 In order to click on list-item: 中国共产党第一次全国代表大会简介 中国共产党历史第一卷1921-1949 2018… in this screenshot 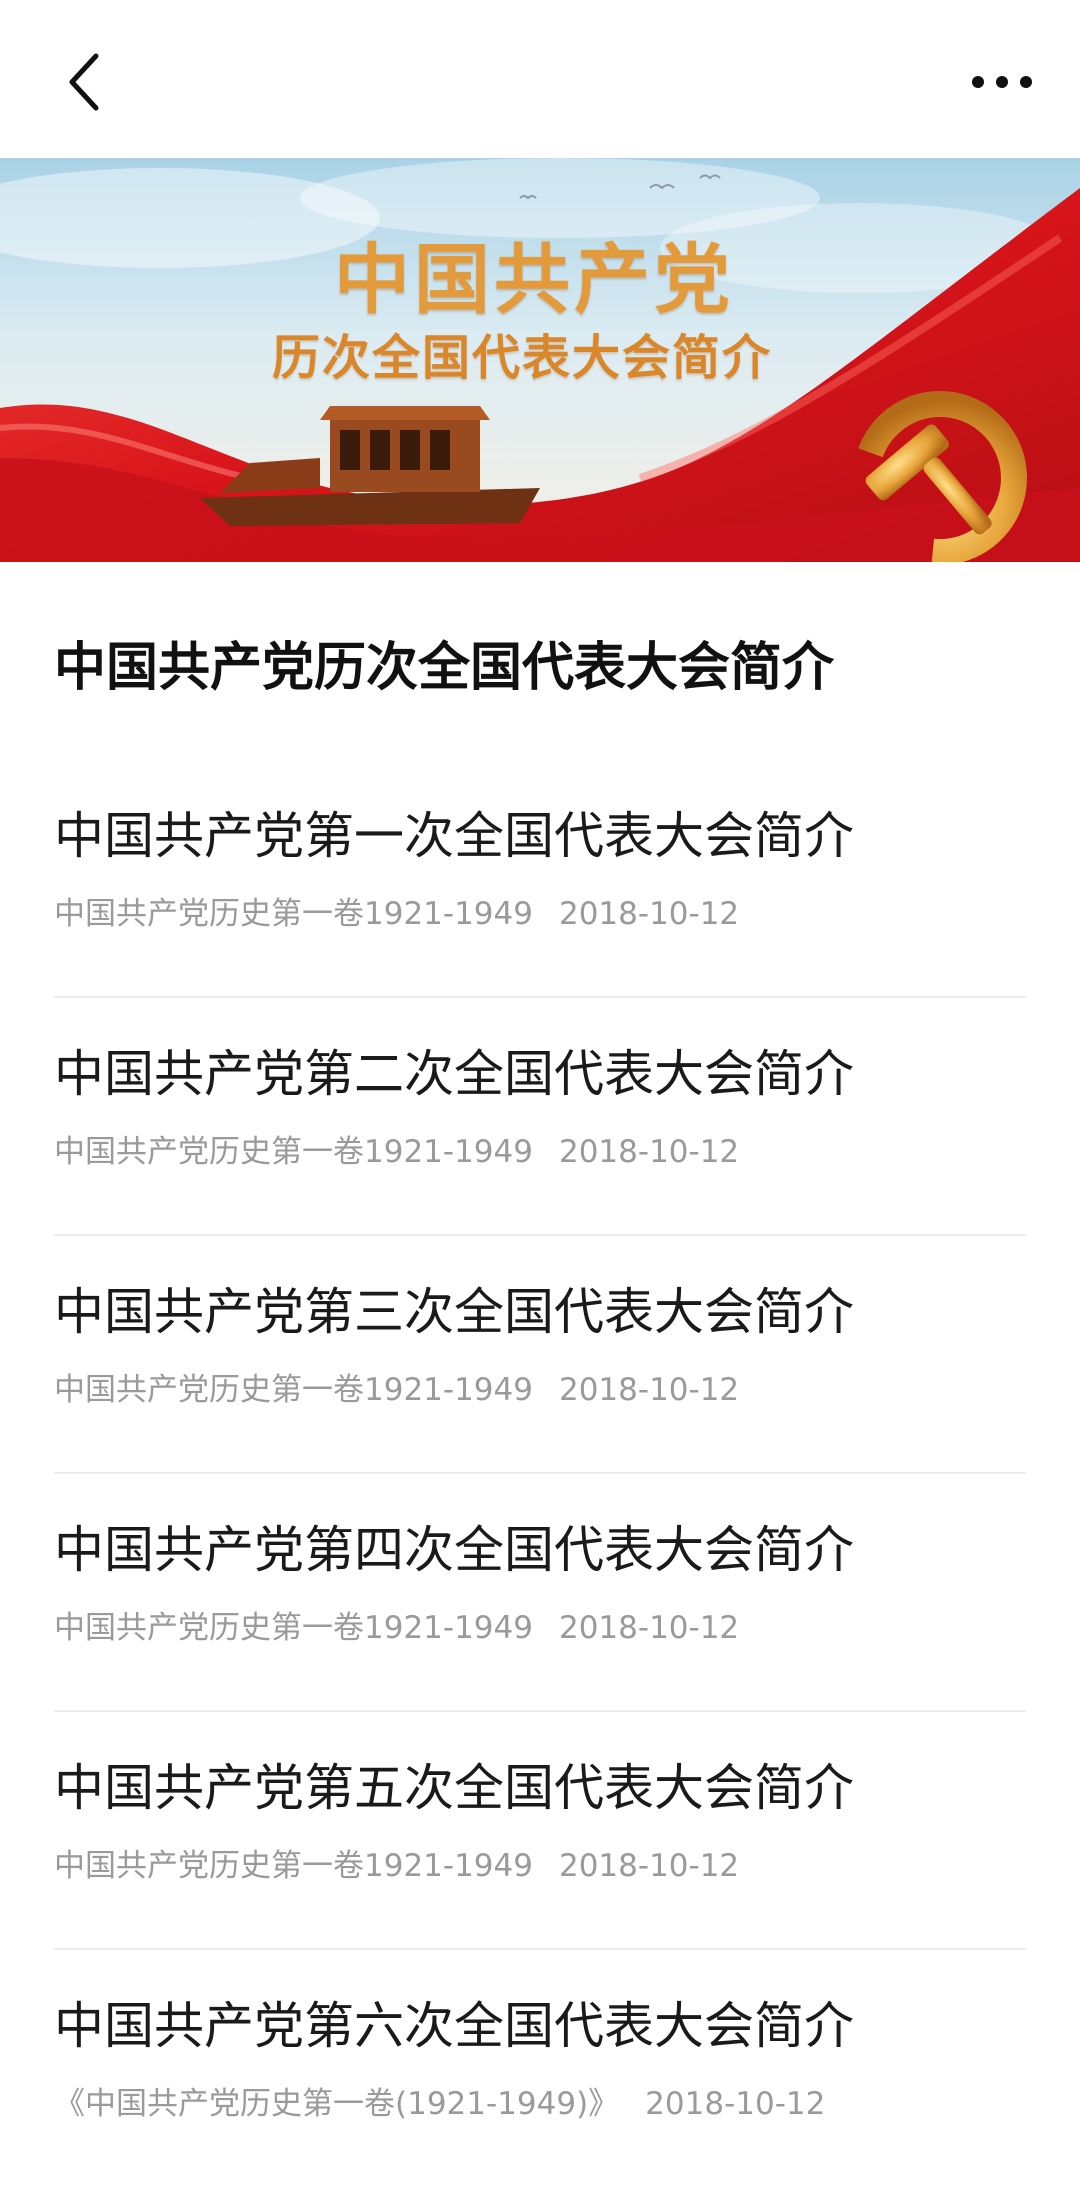, I will do `click(540, 879)`.